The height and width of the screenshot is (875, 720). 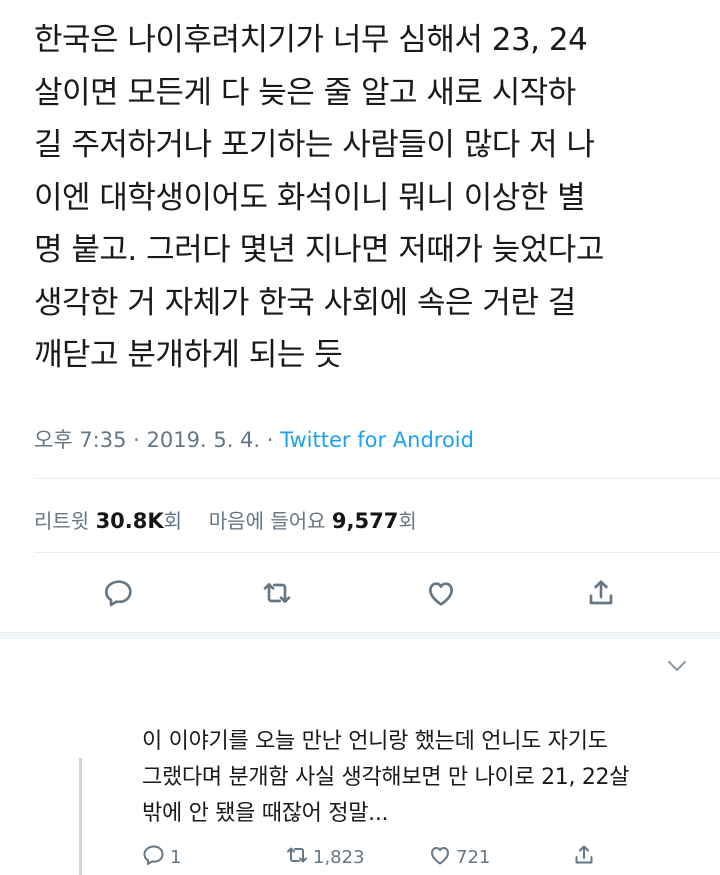 I want to click on tweet-text-line: 이엔 대학생이어도 화석이니 뭐니 이상한 별, so click(x=310, y=197).